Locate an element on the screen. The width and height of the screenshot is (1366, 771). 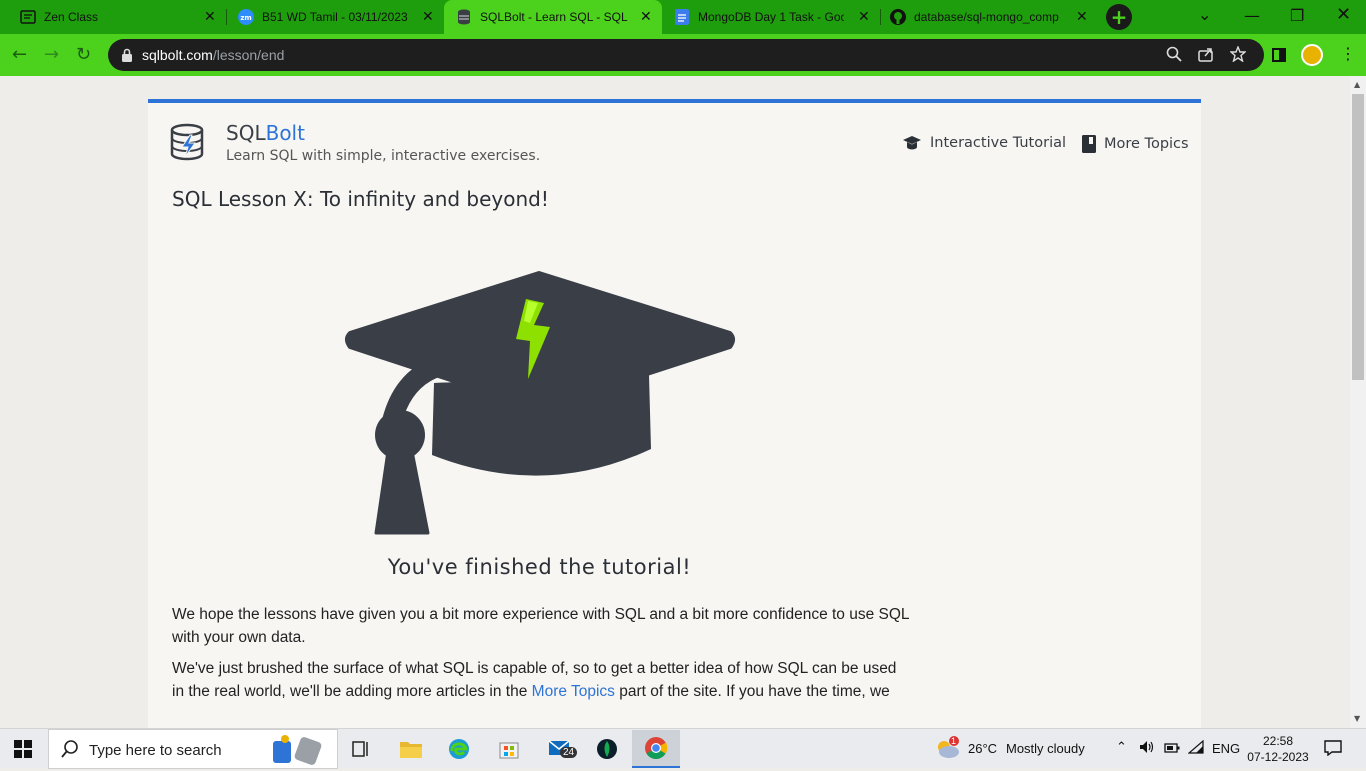
more-menu-icon: ⋮ is located at coordinates (1348, 53).